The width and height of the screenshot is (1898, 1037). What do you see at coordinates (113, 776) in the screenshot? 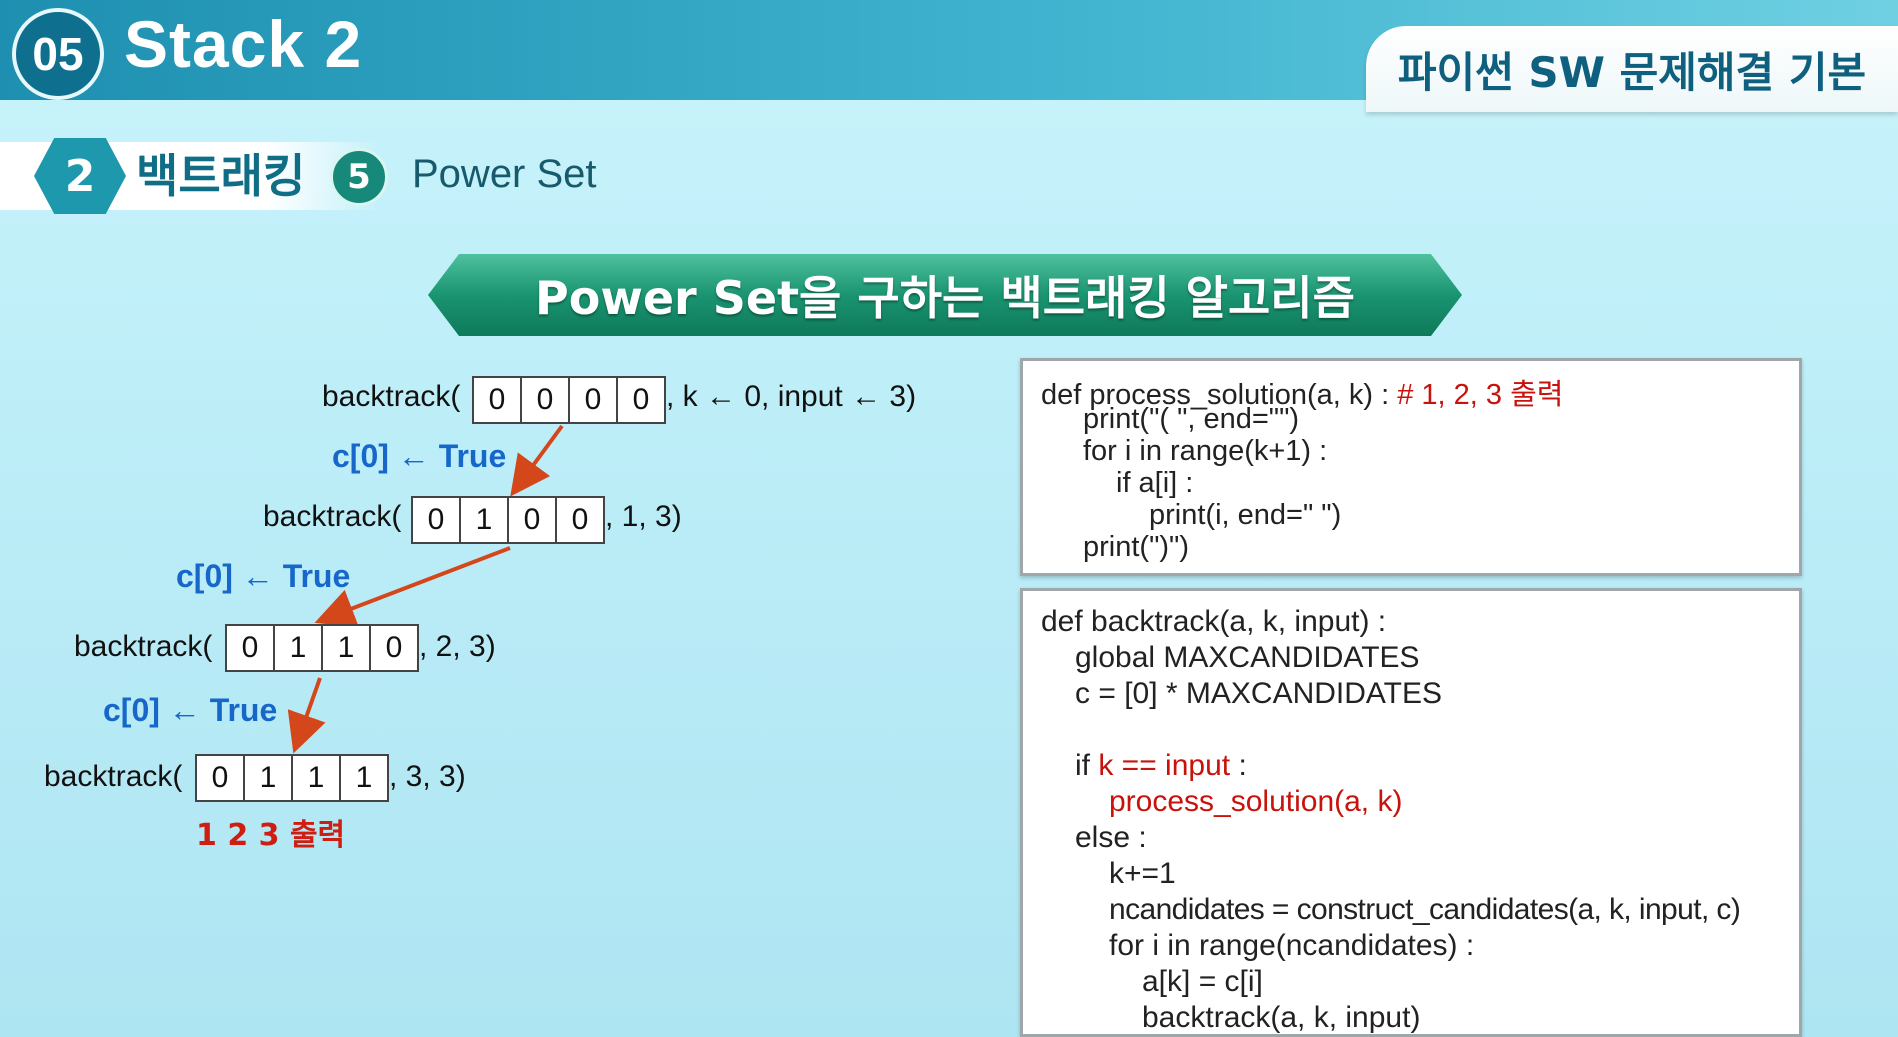
I see `call-4-prefix: backtrack(` at bounding box center [113, 776].